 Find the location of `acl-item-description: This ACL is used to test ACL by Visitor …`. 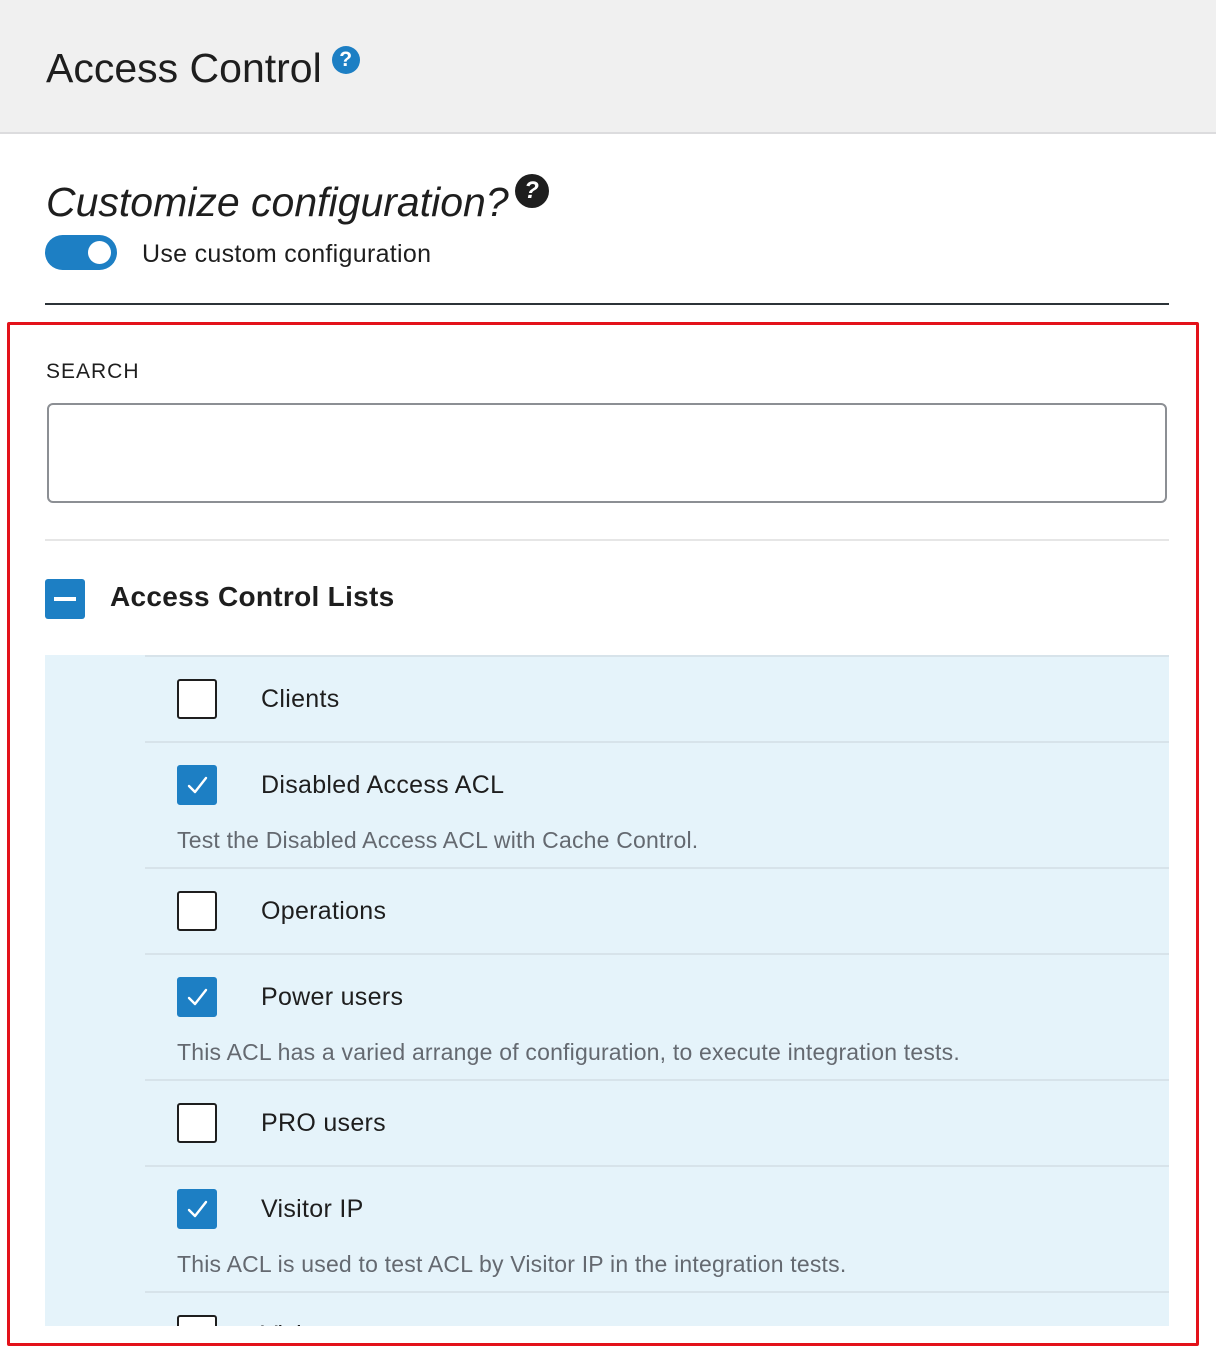

acl-item-description: This ACL is used to test ACL by Visitor … is located at coordinates (512, 1264).